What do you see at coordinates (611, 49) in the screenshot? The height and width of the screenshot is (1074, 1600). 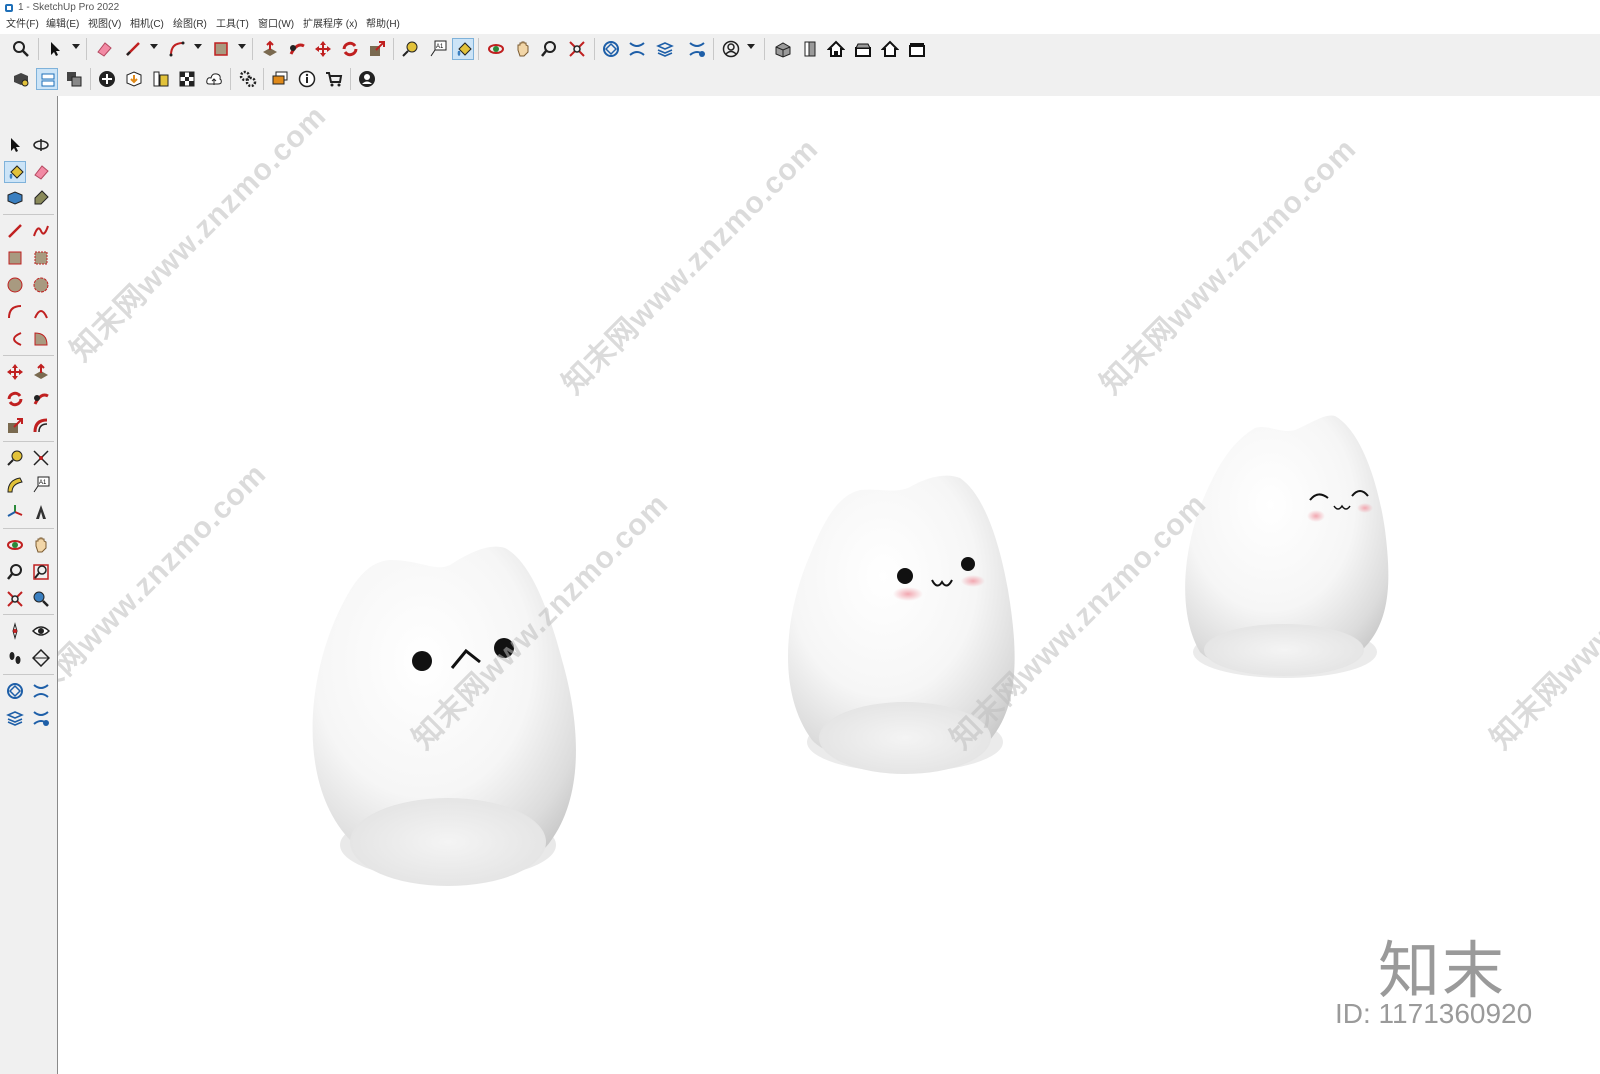 I see `sandbox-icon` at bounding box center [611, 49].